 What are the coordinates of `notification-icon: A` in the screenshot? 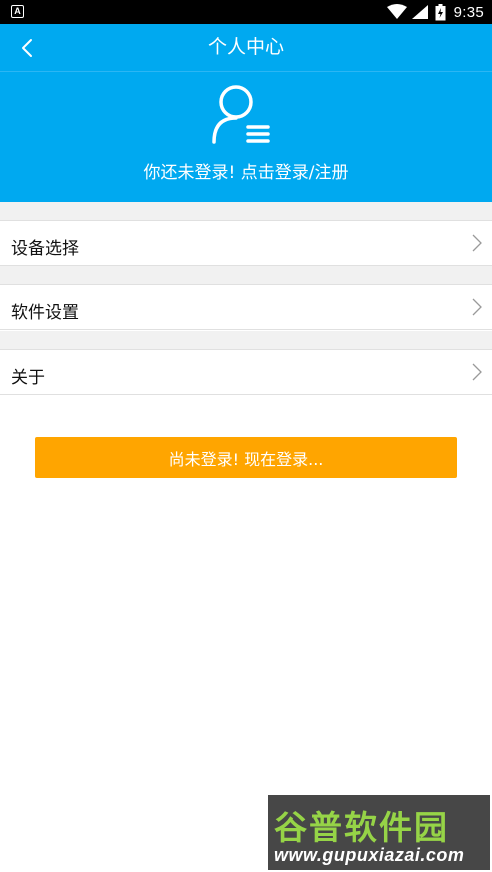 It's located at (17, 11).